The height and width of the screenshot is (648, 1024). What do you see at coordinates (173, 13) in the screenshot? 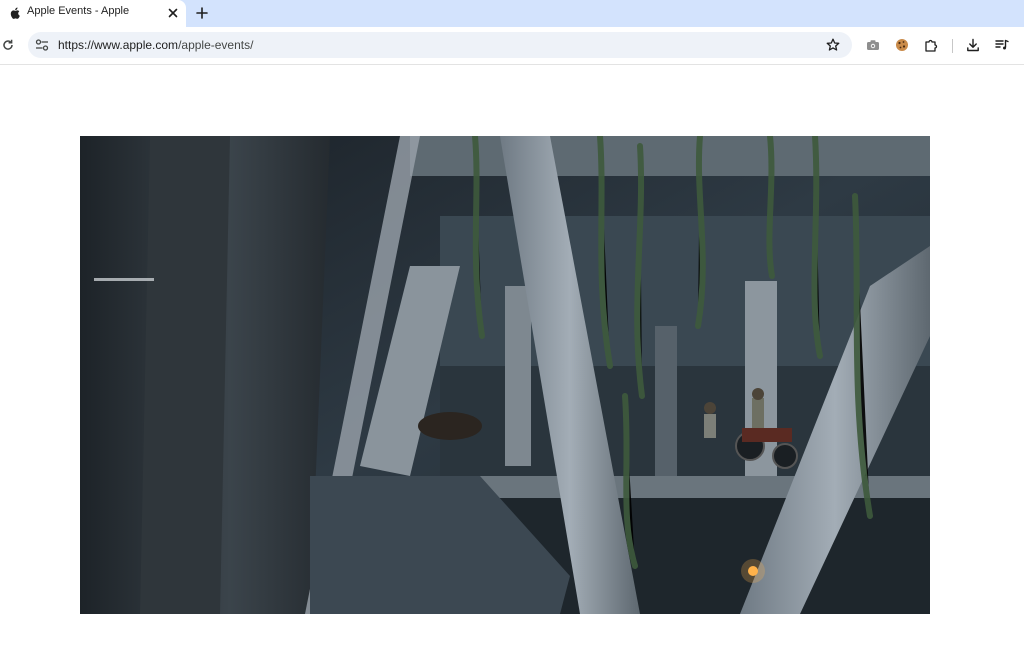
I see `close-icon` at bounding box center [173, 13].